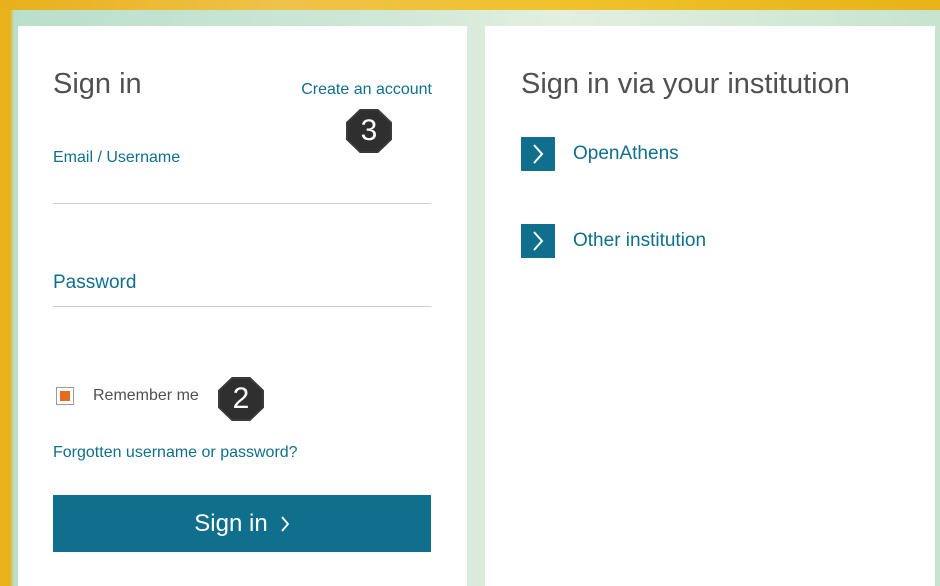 The image size is (940, 586). I want to click on annotation-badge-2: 2, so click(241, 399).